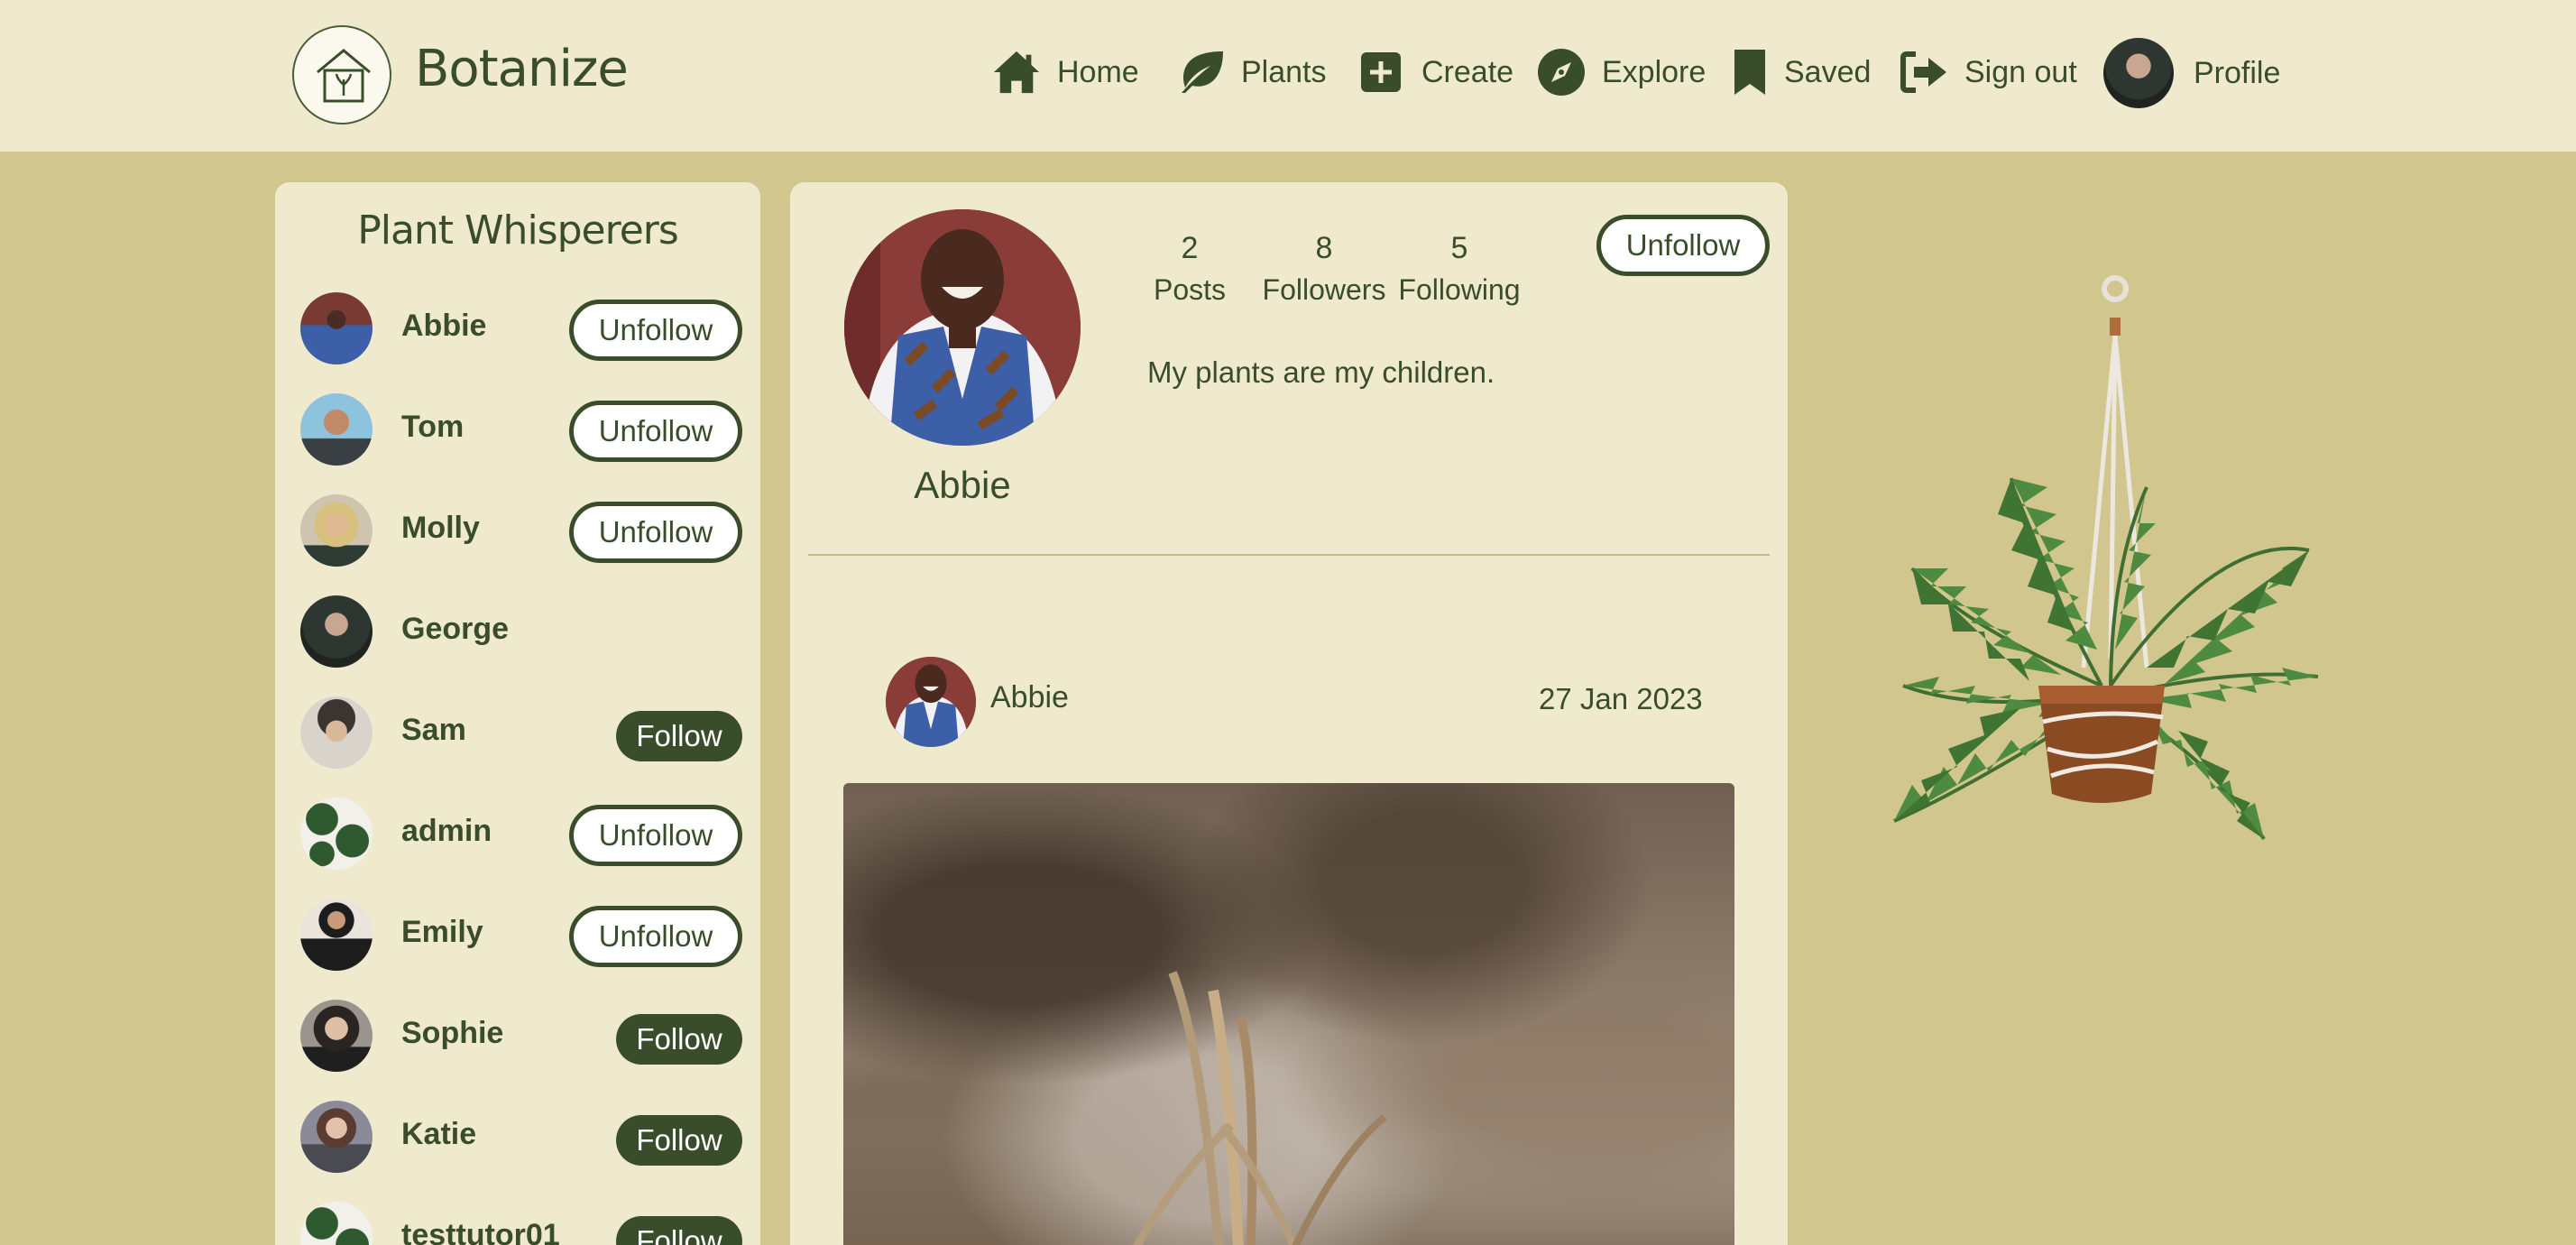 This screenshot has width=2576, height=1245. Describe the element at coordinates (433, 427) in the screenshot. I see `user-name: Tom` at that location.